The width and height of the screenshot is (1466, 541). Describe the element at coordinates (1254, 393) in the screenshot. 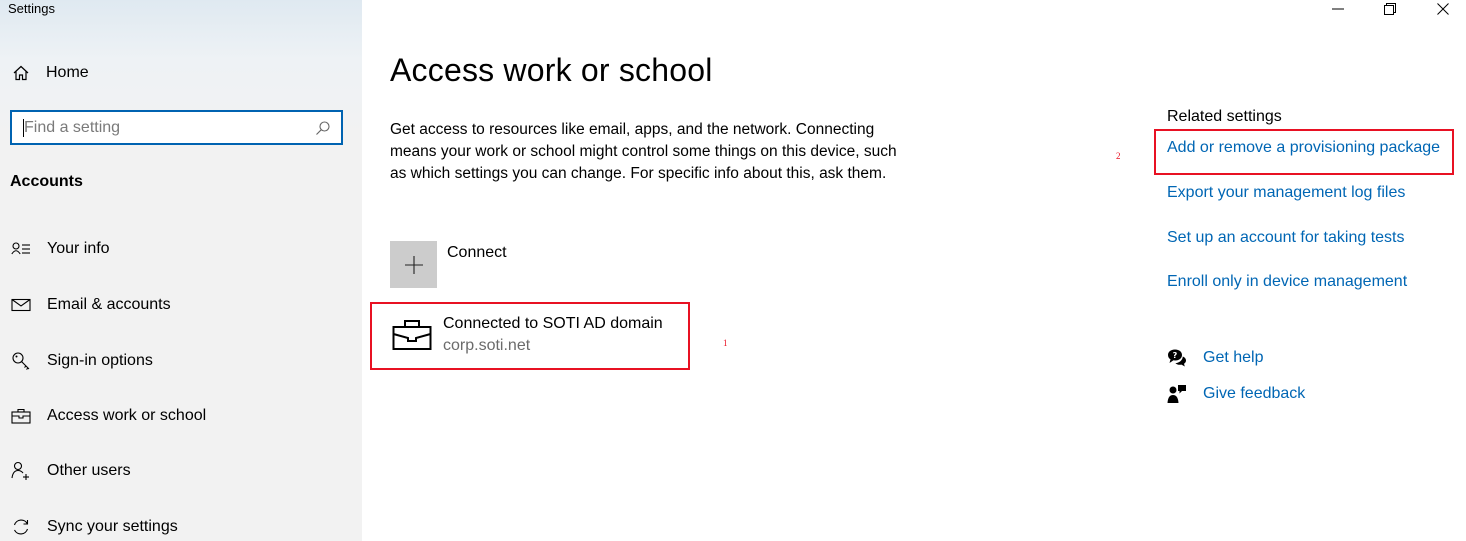

I see `give-feedback-label: Give feedback` at that location.